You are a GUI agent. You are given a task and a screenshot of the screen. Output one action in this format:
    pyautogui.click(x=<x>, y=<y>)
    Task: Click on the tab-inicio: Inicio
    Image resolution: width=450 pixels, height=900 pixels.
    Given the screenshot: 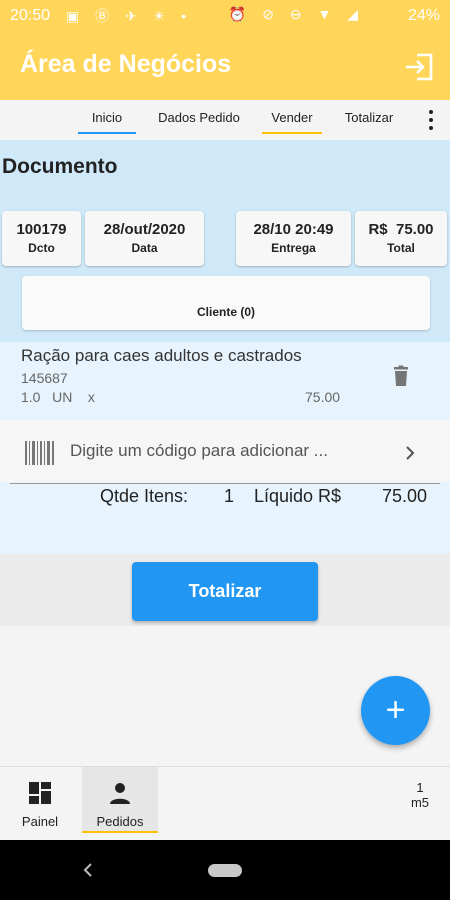 What is the action you would take?
    pyautogui.click(x=107, y=122)
    